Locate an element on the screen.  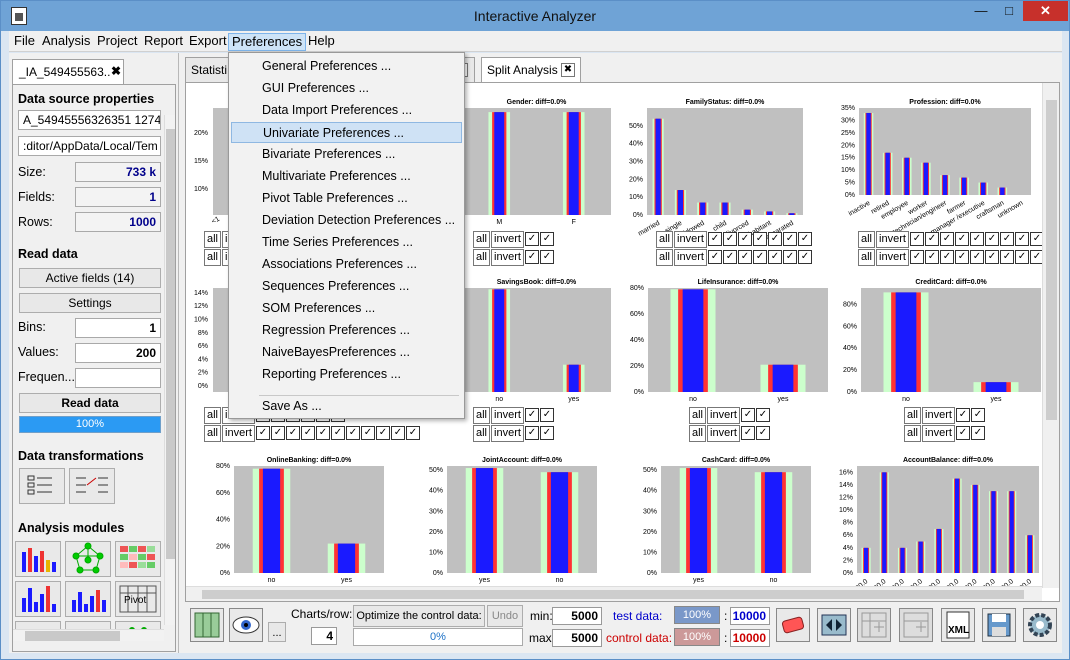
module-bivariate-button is located at coordinates (38, 599).